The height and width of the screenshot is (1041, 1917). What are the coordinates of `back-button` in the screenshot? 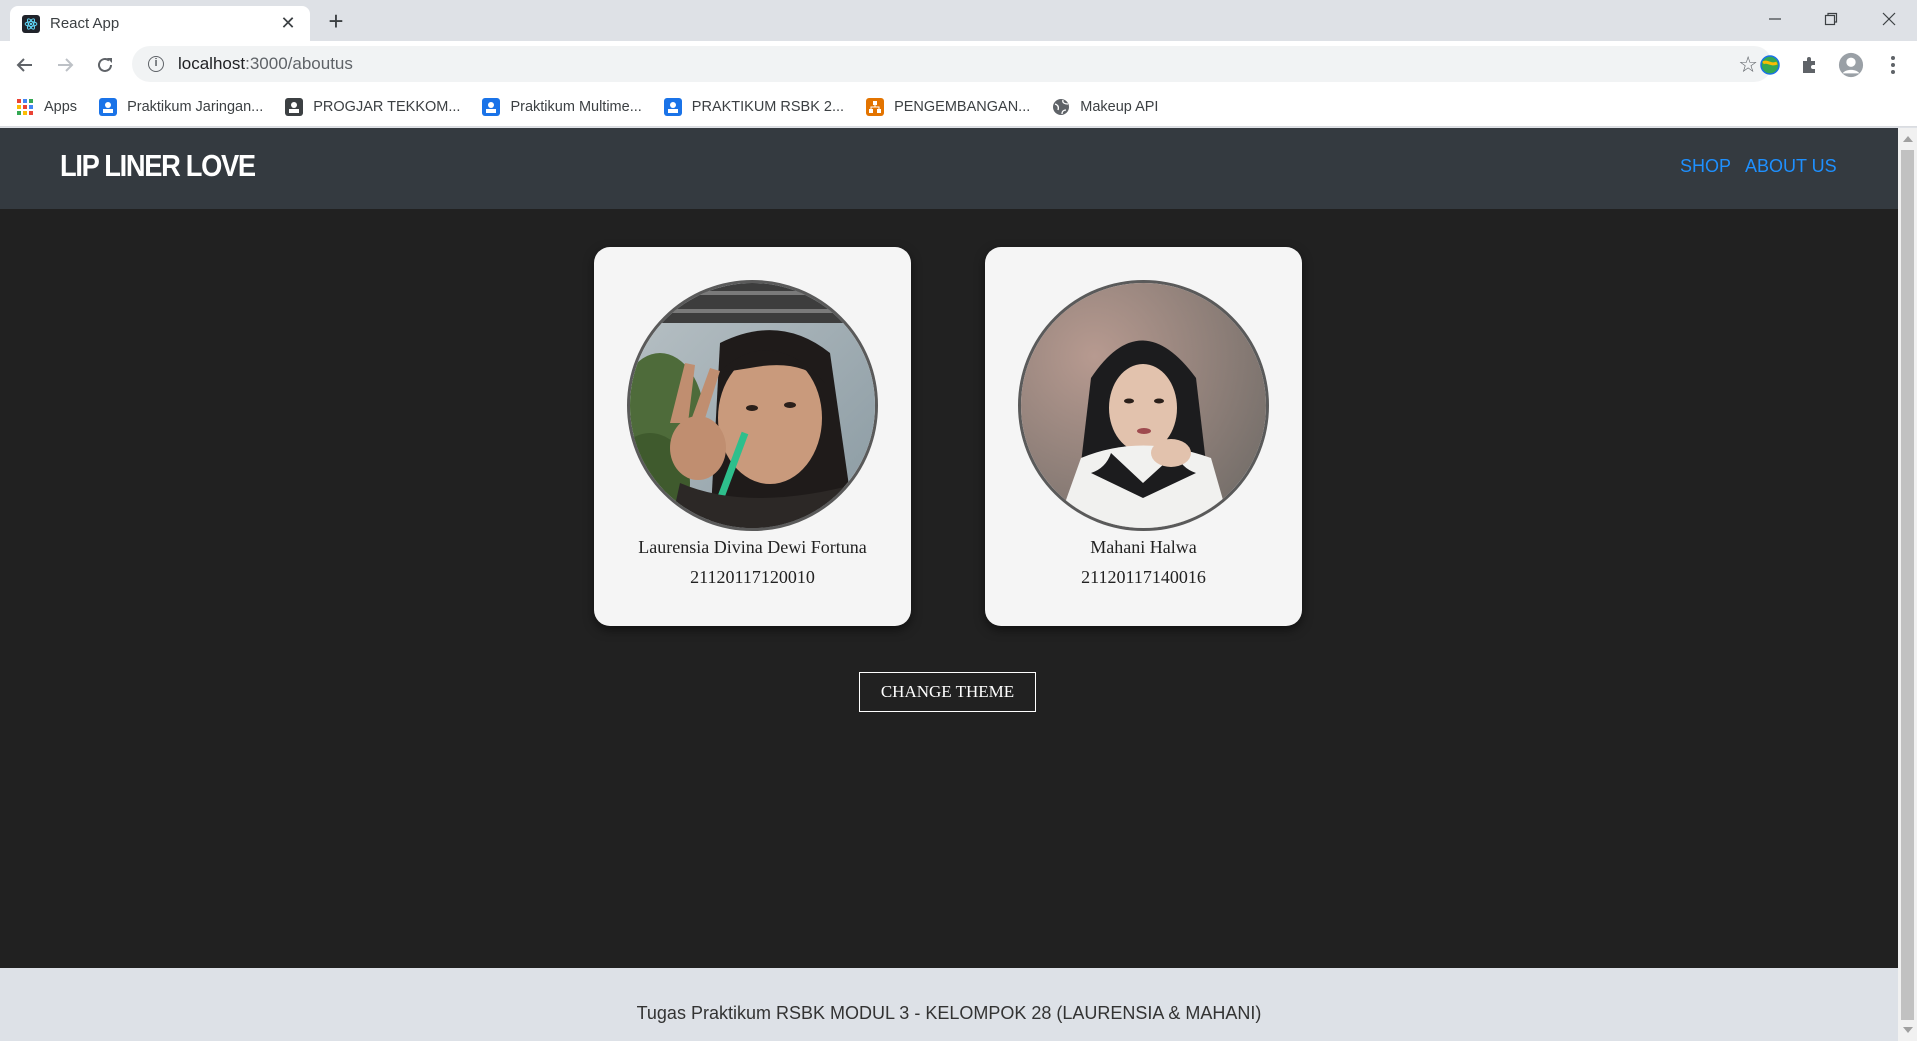 It's located at (25, 65).